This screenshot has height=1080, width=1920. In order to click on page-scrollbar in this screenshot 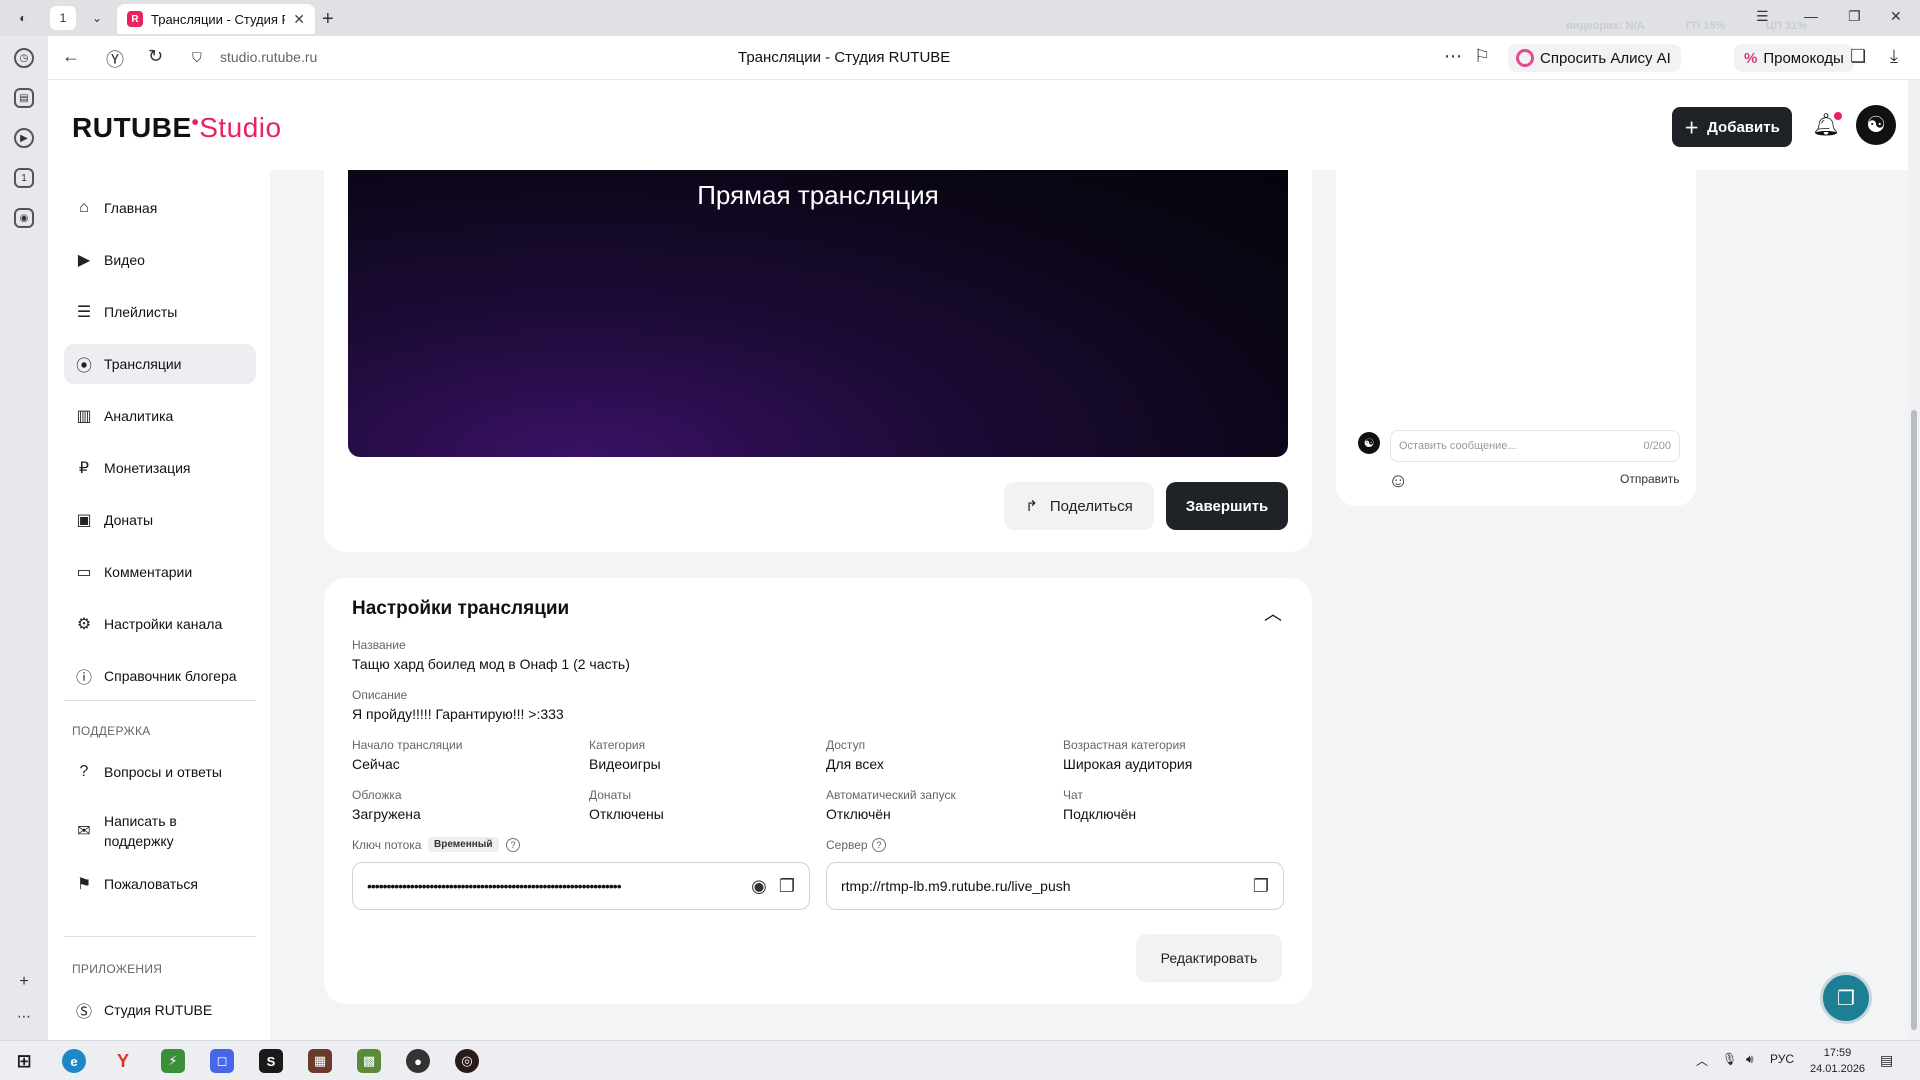, I will do `click(1914, 560)`.